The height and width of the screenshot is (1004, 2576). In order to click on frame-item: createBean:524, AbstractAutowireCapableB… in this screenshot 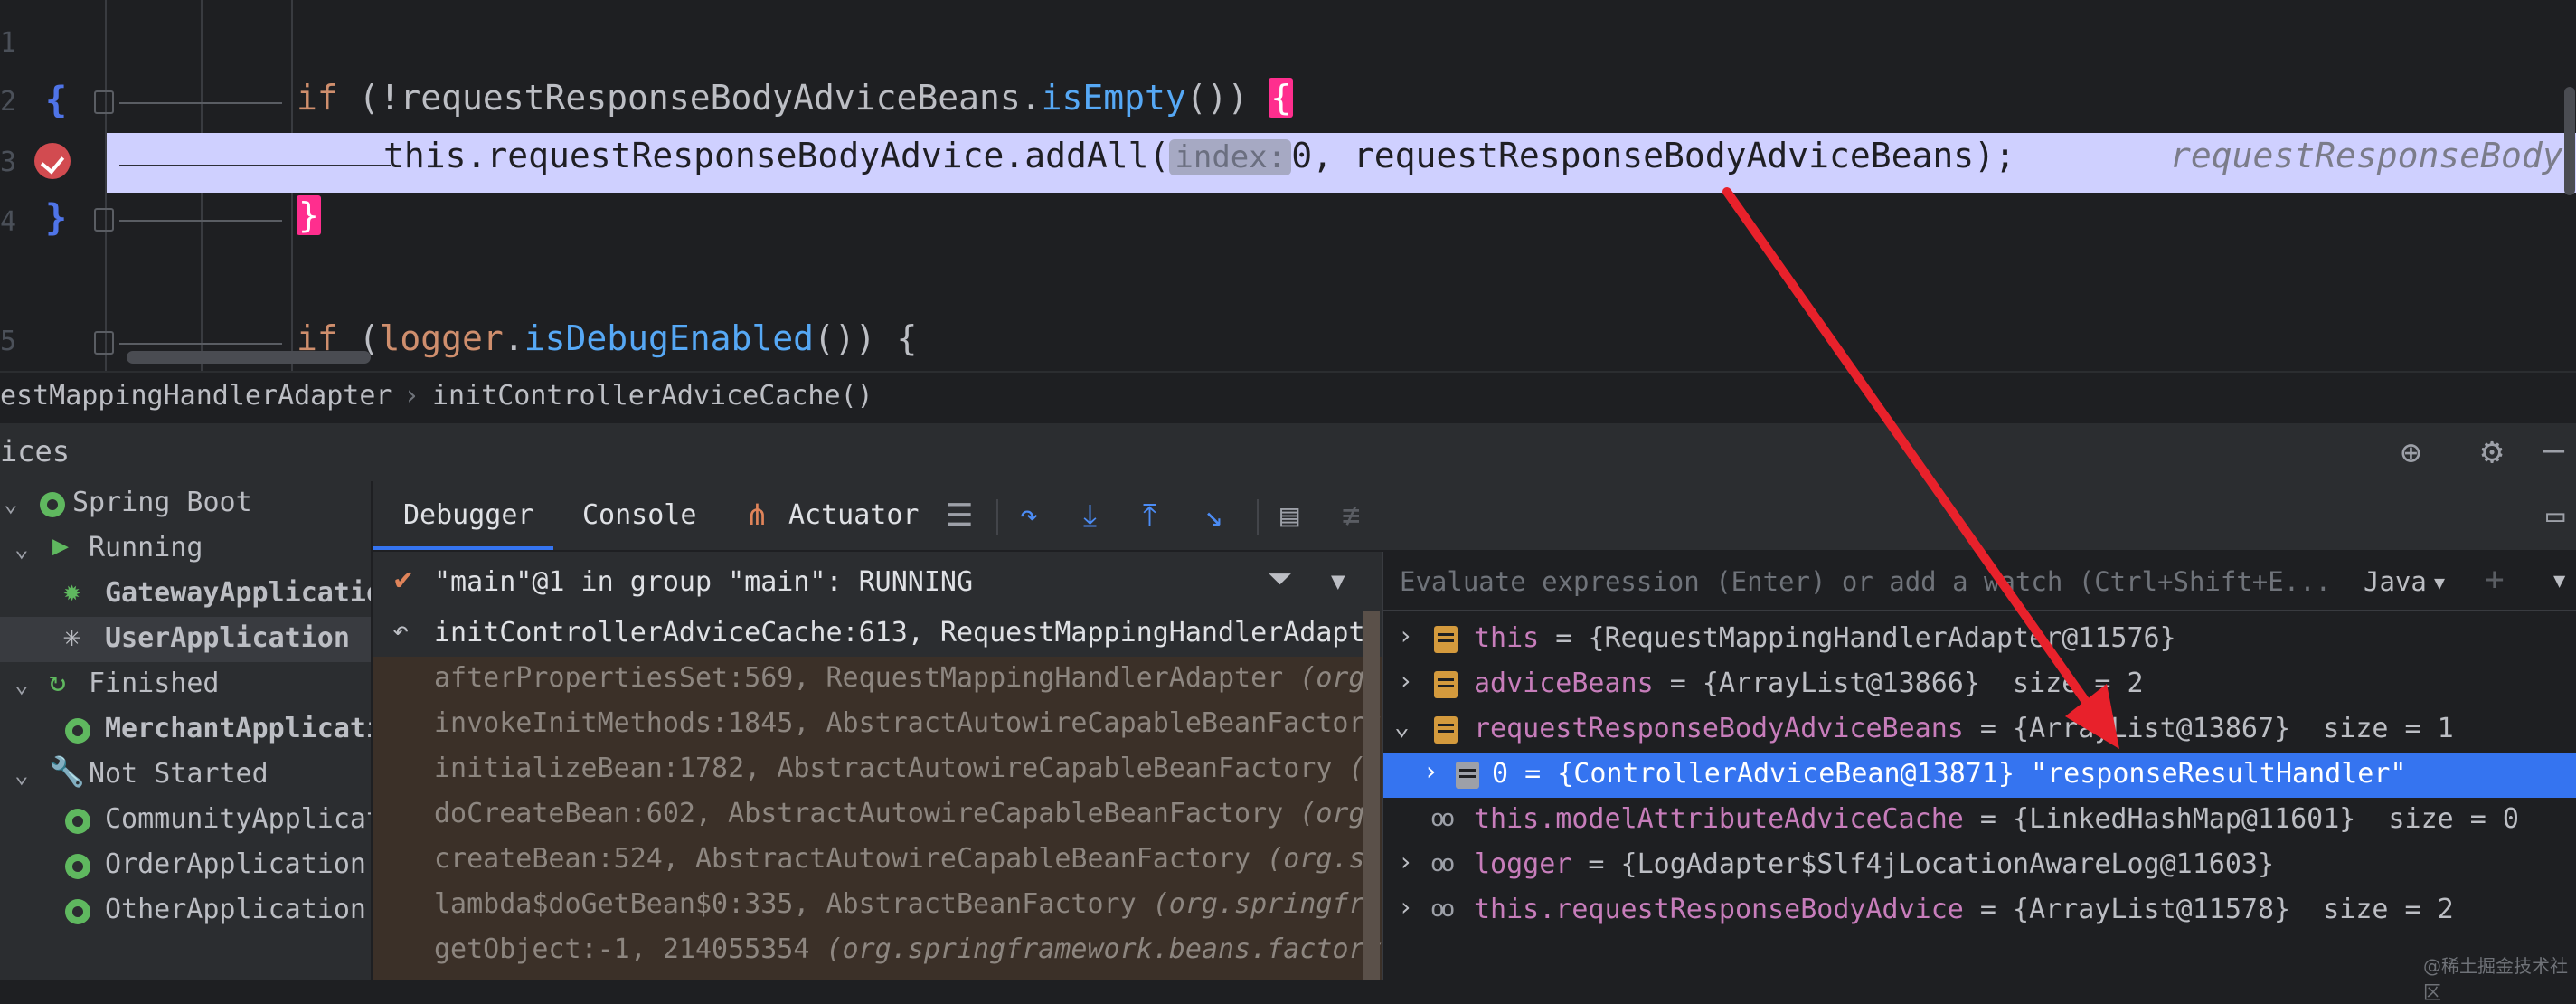, I will do `click(877, 860)`.